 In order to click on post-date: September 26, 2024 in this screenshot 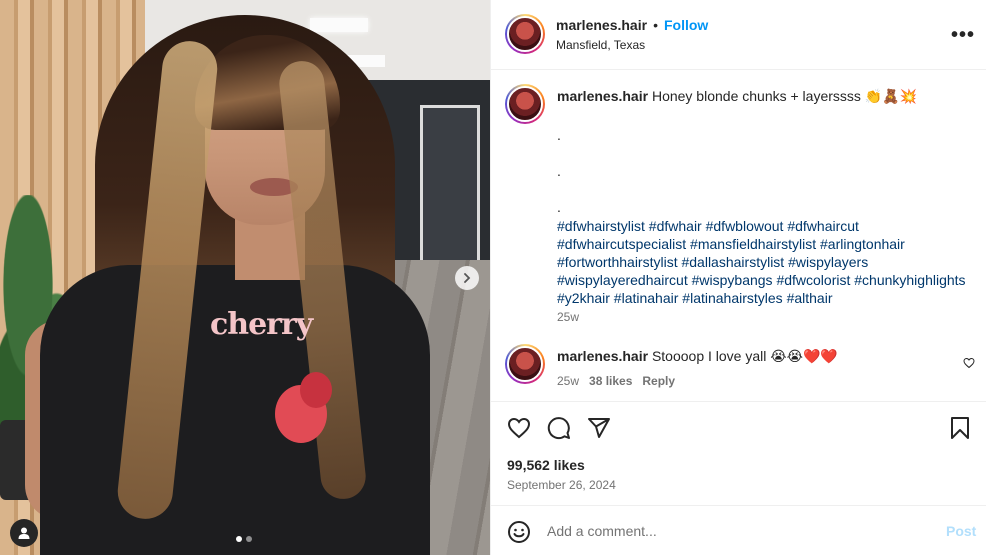, I will do `click(561, 485)`.